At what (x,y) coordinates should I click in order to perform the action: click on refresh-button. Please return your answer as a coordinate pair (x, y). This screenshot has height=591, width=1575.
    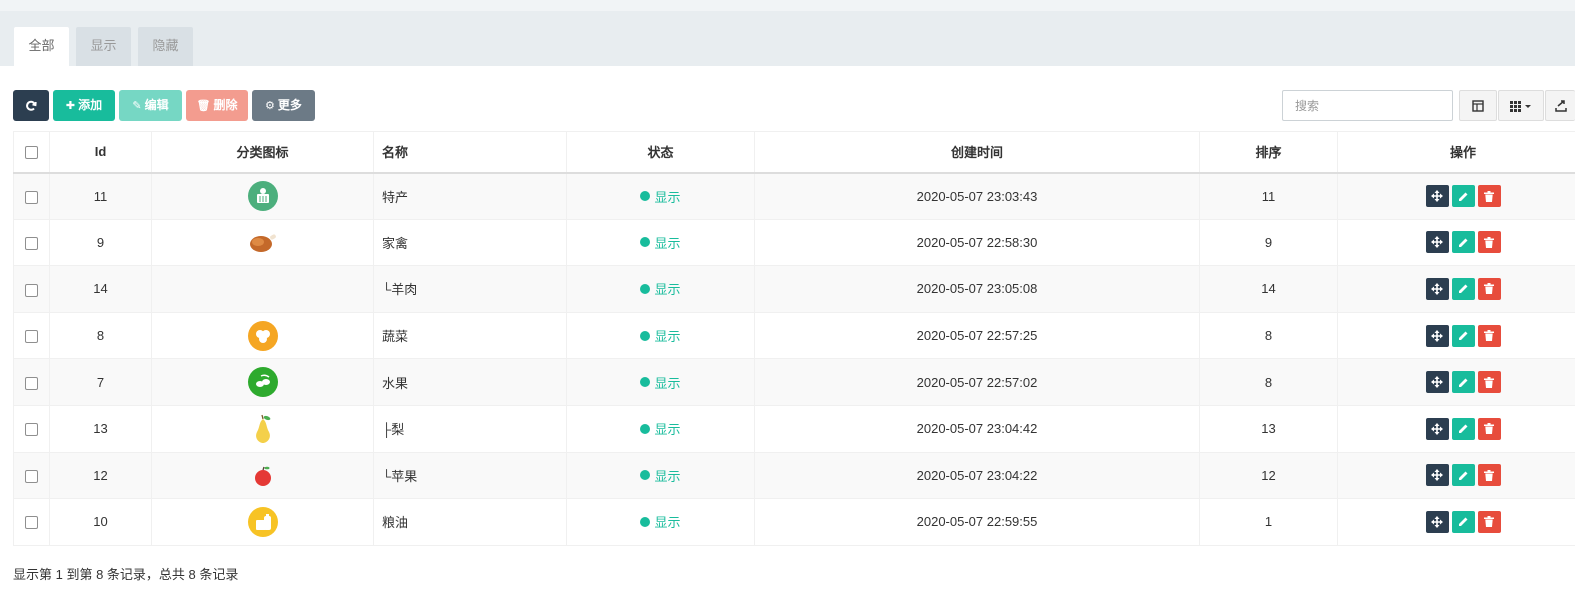
    Looking at the image, I should click on (31, 105).